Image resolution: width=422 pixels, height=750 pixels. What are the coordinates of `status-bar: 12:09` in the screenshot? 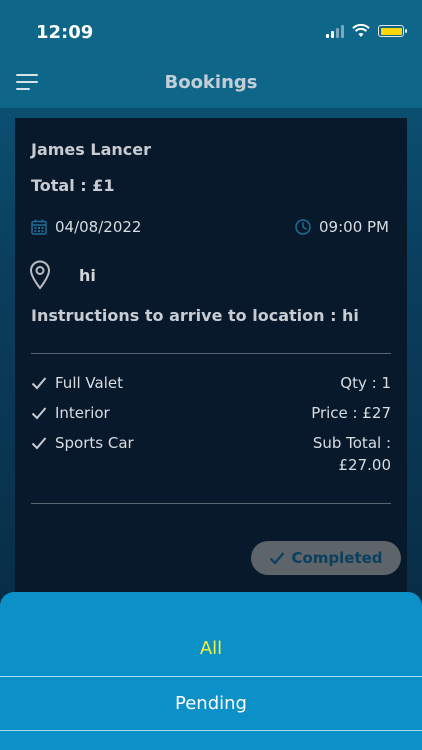 It's located at (211, 31).